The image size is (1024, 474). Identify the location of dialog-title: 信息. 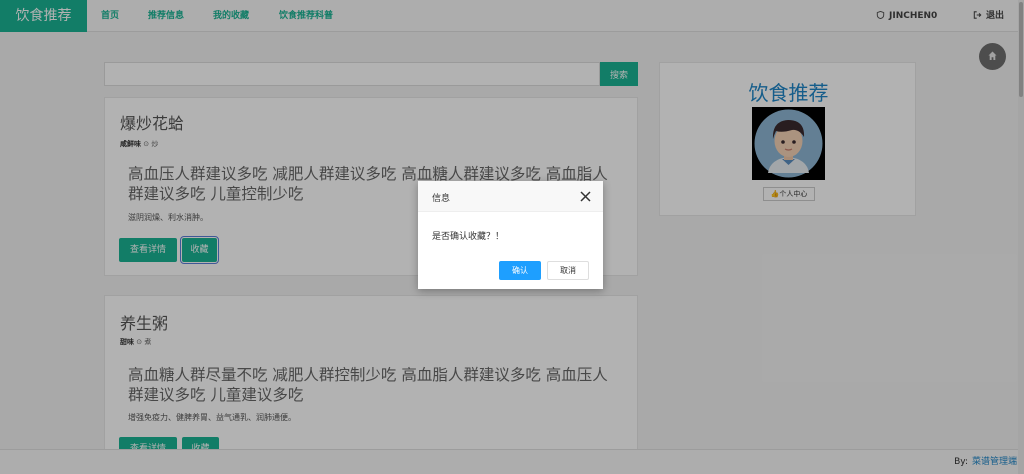
(441, 199).